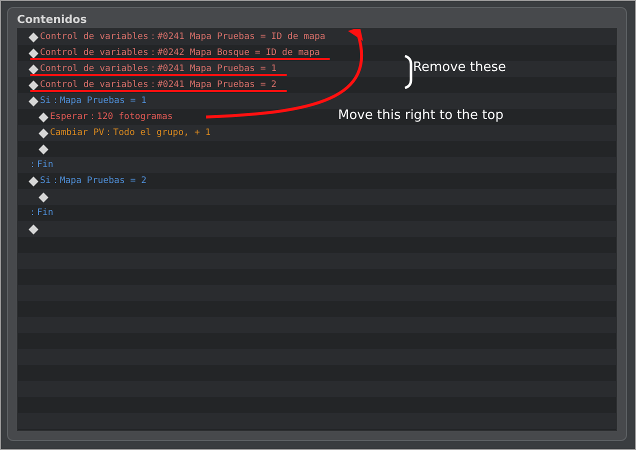 The height and width of the screenshot is (450, 636). What do you see at coordinates (158, 69) in the screenshot?
I see `command-text: Control de variables：#0241 Mapa Pruebas = 1` at bounding box center [158, 69].